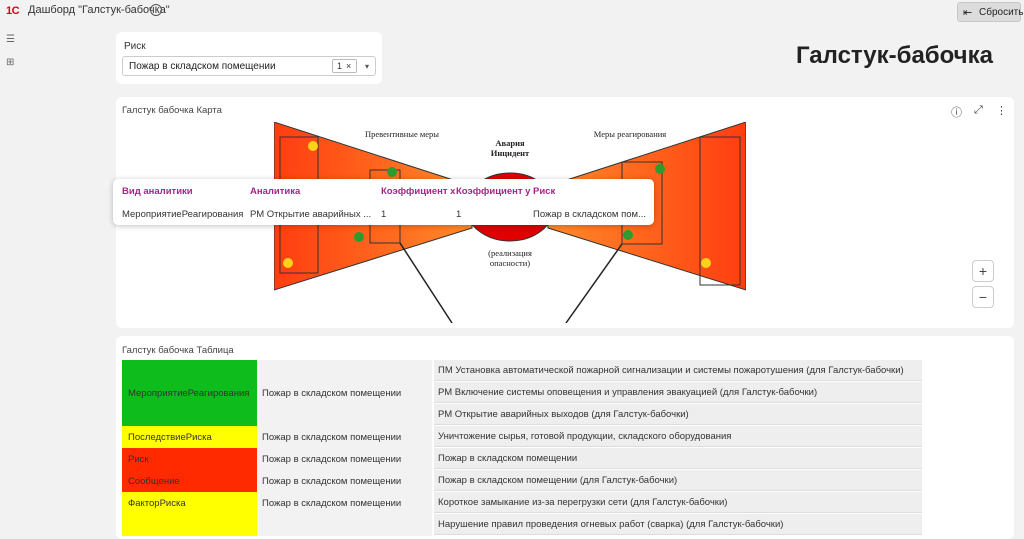 Image resolution: width=1024 pixels, height=539 pixels. Describe the element at coordinates (13, 11) in the screenshot. I see `app-logo: 1С` at that location.